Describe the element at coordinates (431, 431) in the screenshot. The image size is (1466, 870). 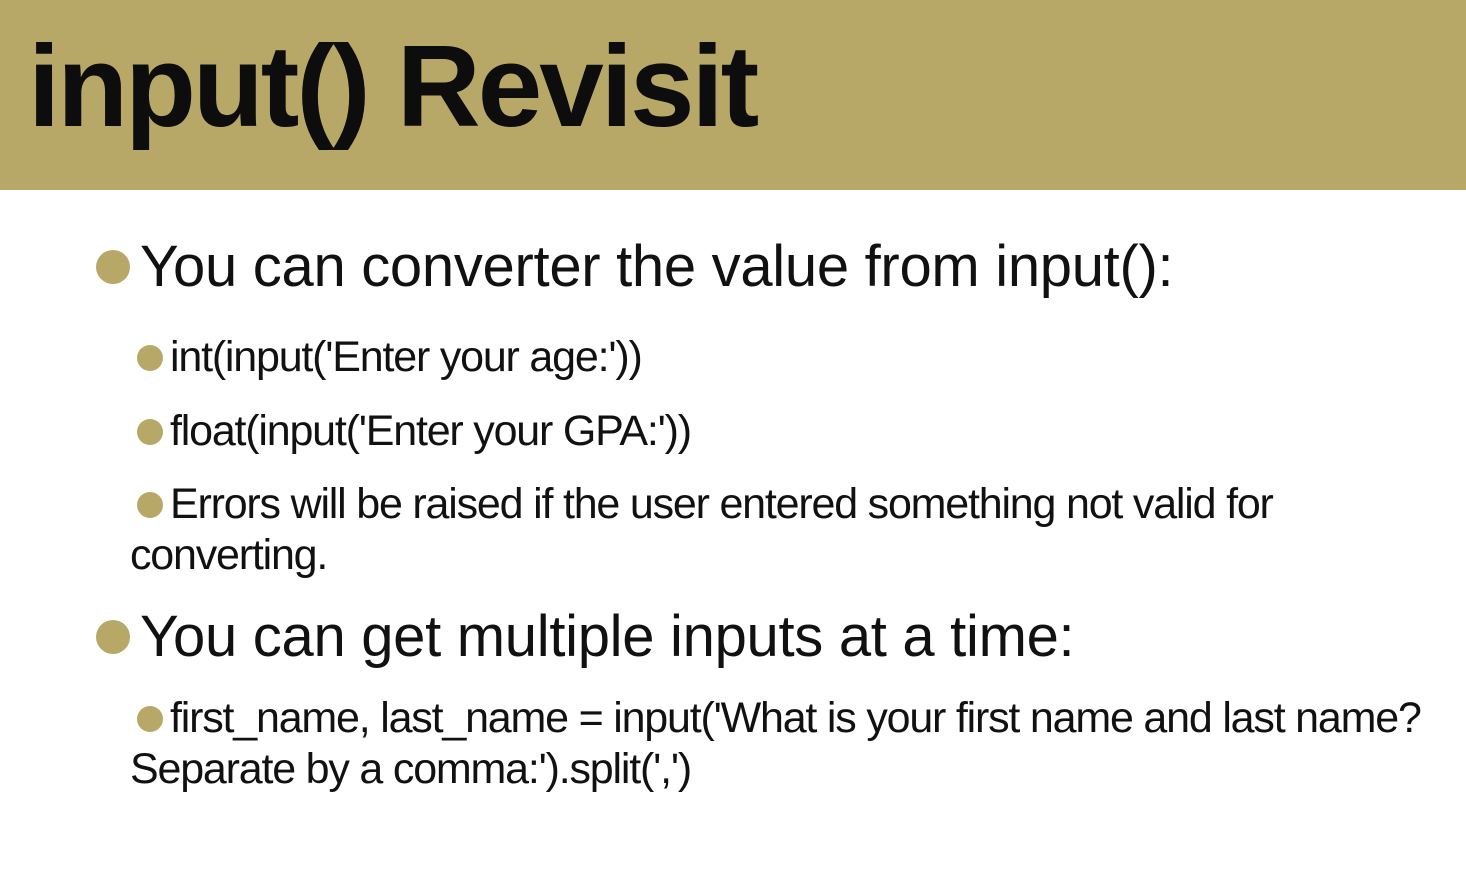
I see `sub-bullet-float-example: float(input('Enter your GPA:'))` at that location.